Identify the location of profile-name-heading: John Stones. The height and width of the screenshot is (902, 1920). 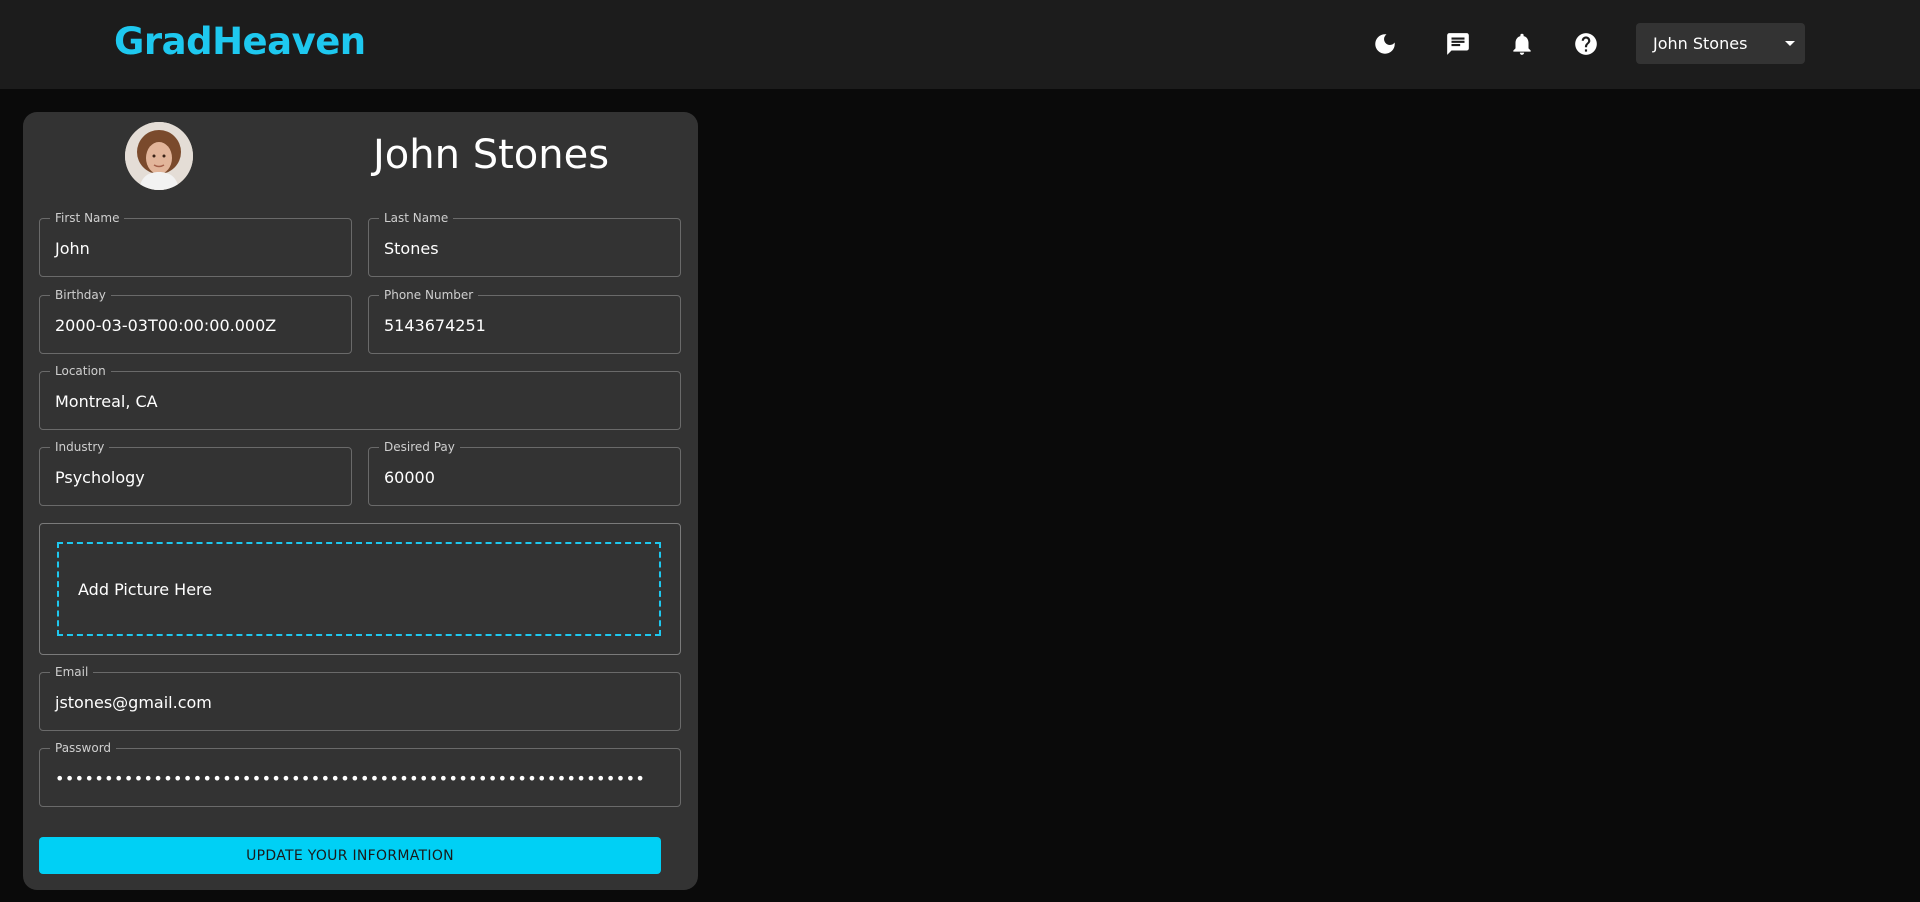
(491, 155).